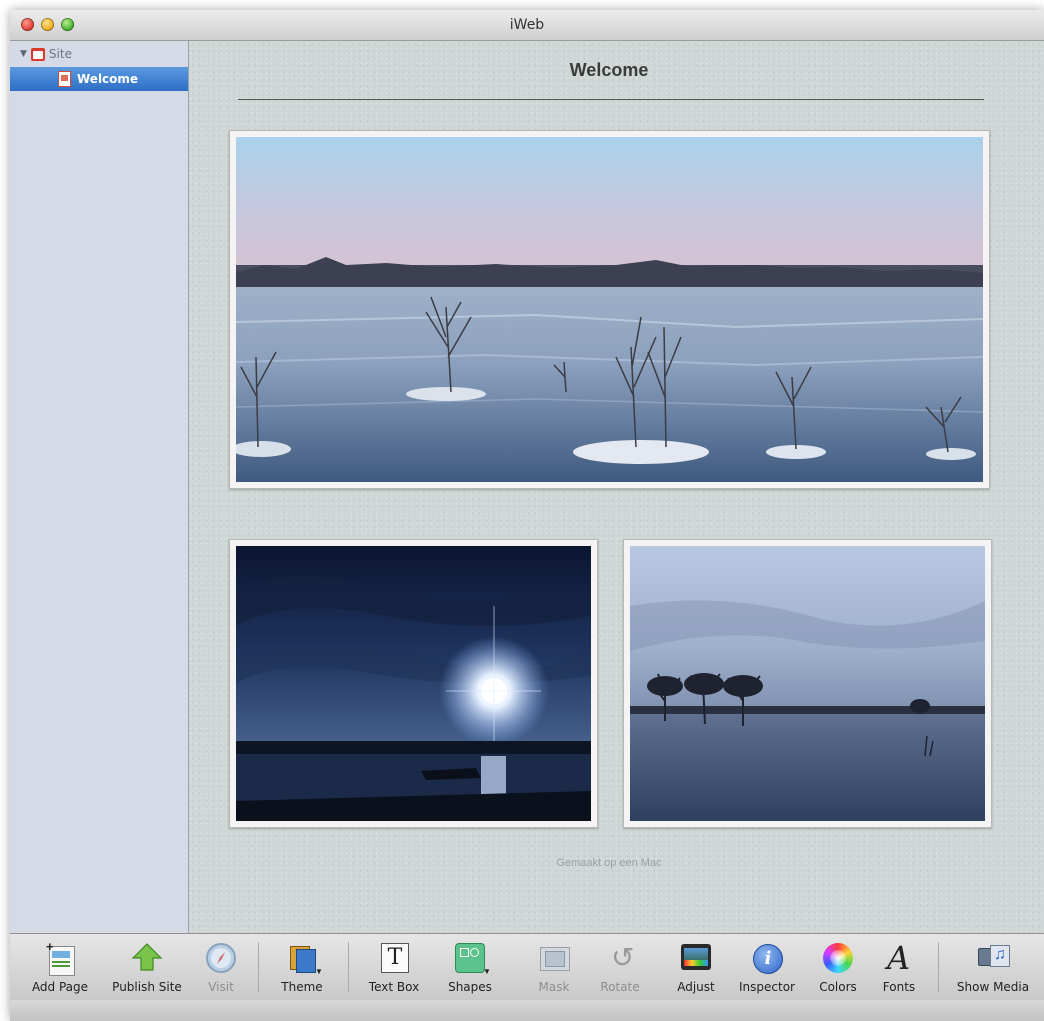 The width and height of the screenshot is (1044, 1021). What do you see at coordinates (609, 70) in the screenshot?
I see `page-title: Welcome` at bounding box center [609, 70].